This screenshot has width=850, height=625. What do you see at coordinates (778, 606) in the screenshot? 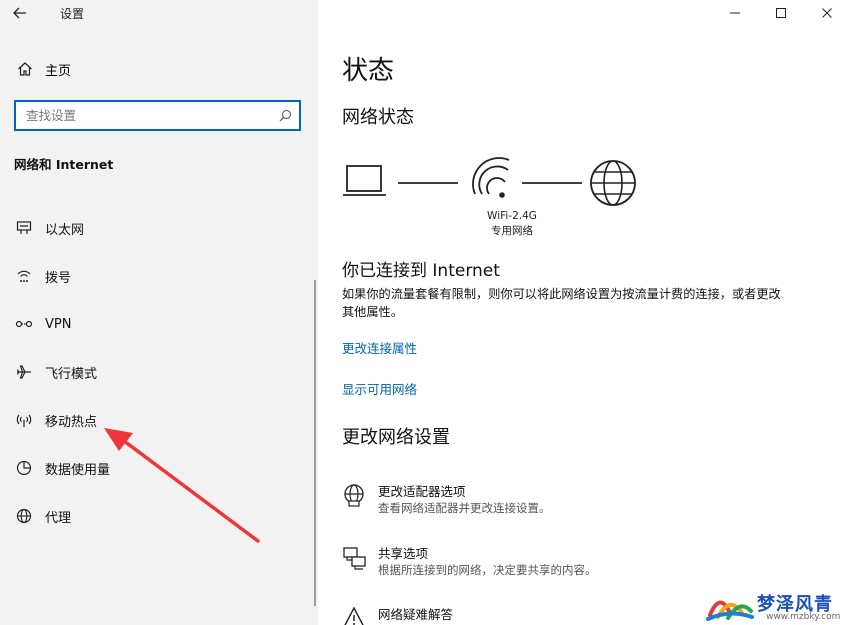
I see `watermark: 梦泽风青 www.mzbky.com` at bounding box center [778, 606].